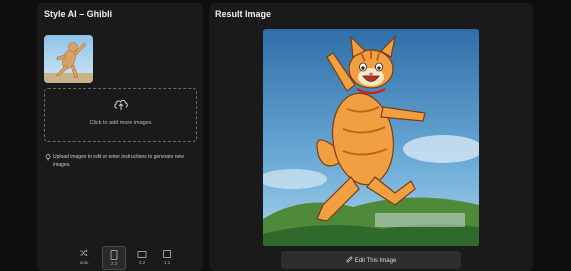 The width and height of the screenshot is (571, 271). Describe the element at coordinates (349, 259) in the screenshot. I see `pencil-icon` at that location.